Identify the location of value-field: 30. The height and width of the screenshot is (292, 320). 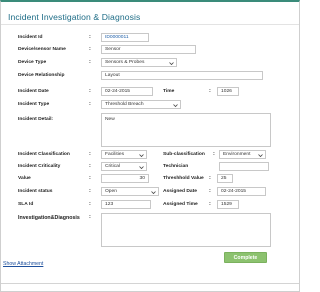
(125, 178).